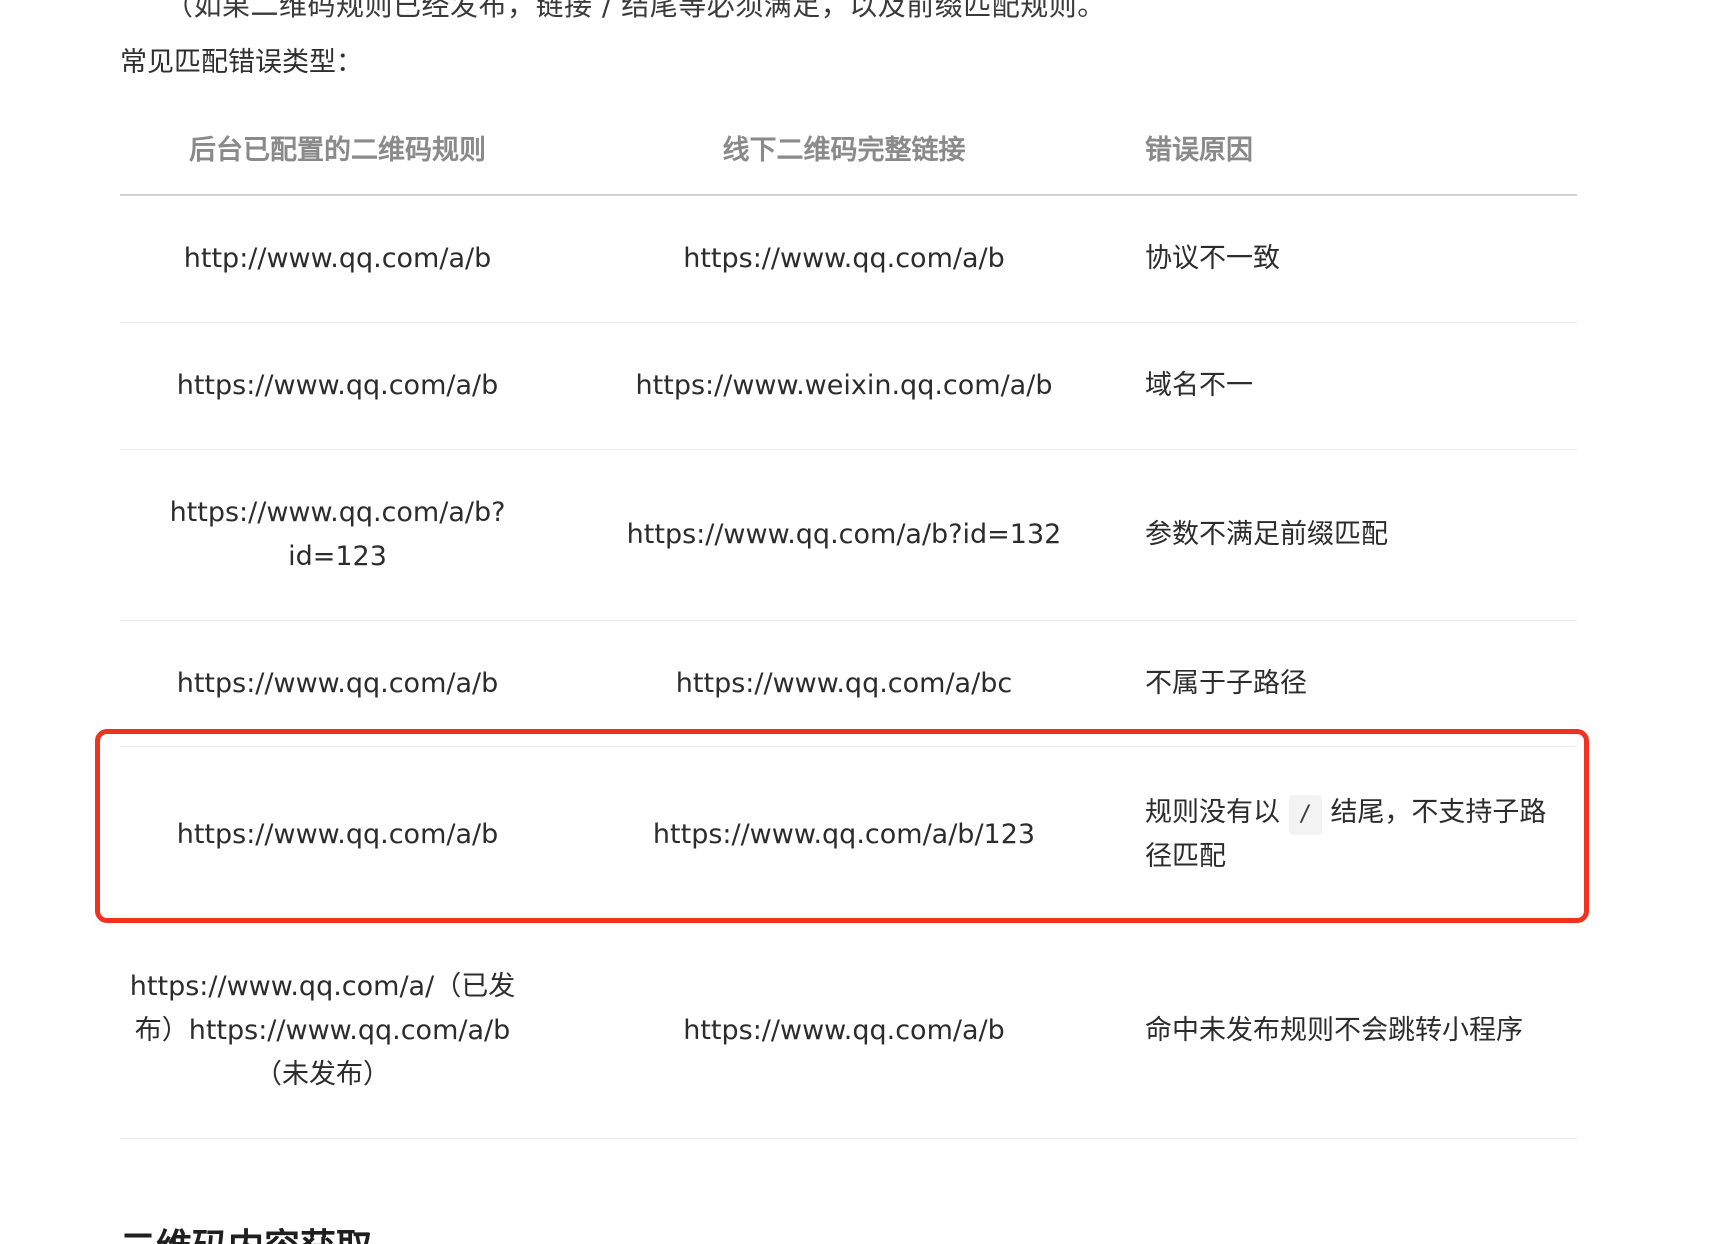 Image resolution: width=1720 pixels, height=1244 pixels. What do you see at coordinates (1355, 535) in the screenshot?
I see `cell-reason: 参数不满足前缀匹配` at bounding box center [1355, 535].